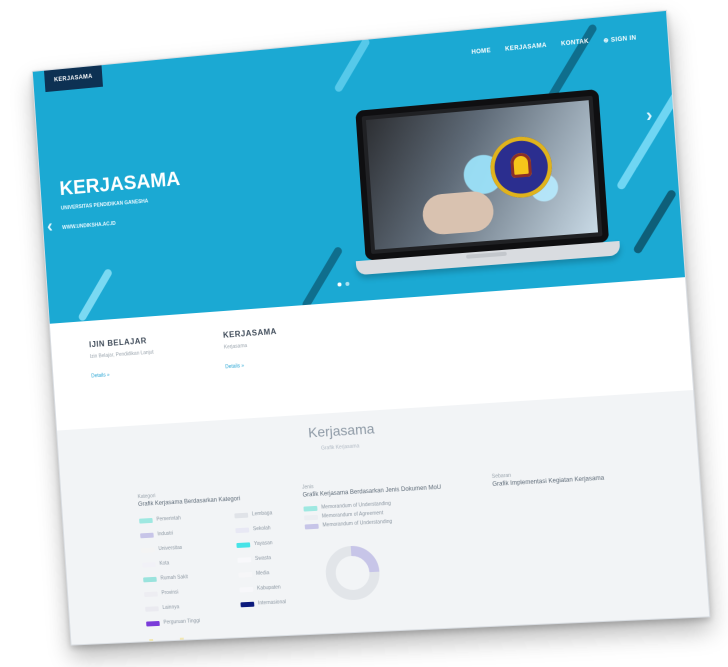  What do you see at coordinates (619, 39) in the screenshot?
I see `nav-sign-in: ⊕ SIGN IN` at bounding box center [619, 39].